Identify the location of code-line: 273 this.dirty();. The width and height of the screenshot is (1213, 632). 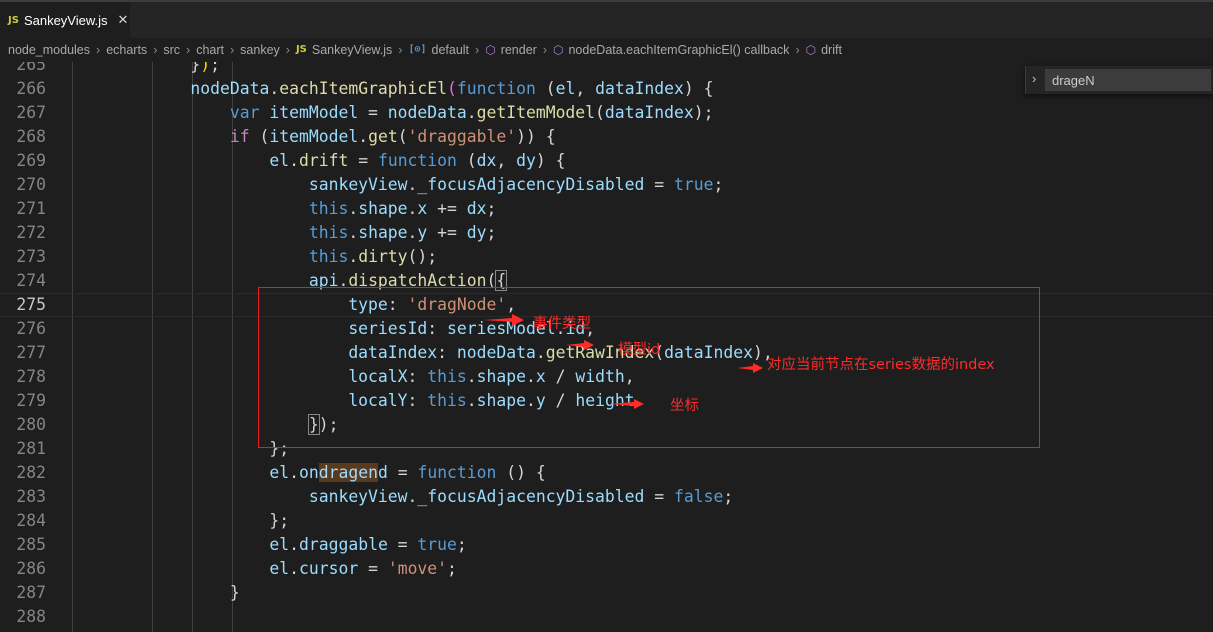
(606, 257).